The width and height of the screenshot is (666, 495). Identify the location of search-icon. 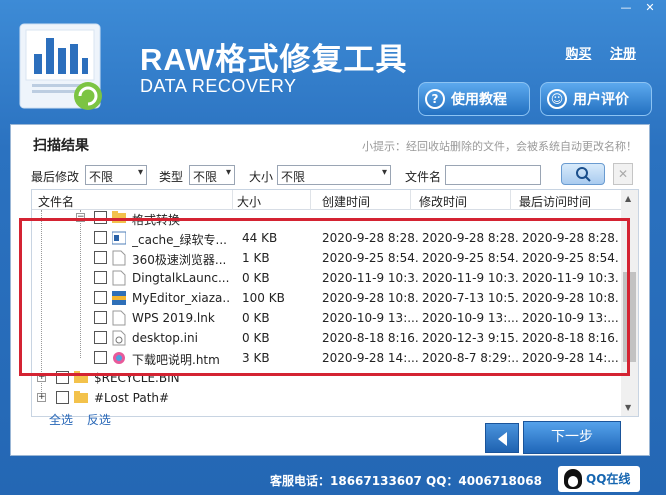
(583, 174).